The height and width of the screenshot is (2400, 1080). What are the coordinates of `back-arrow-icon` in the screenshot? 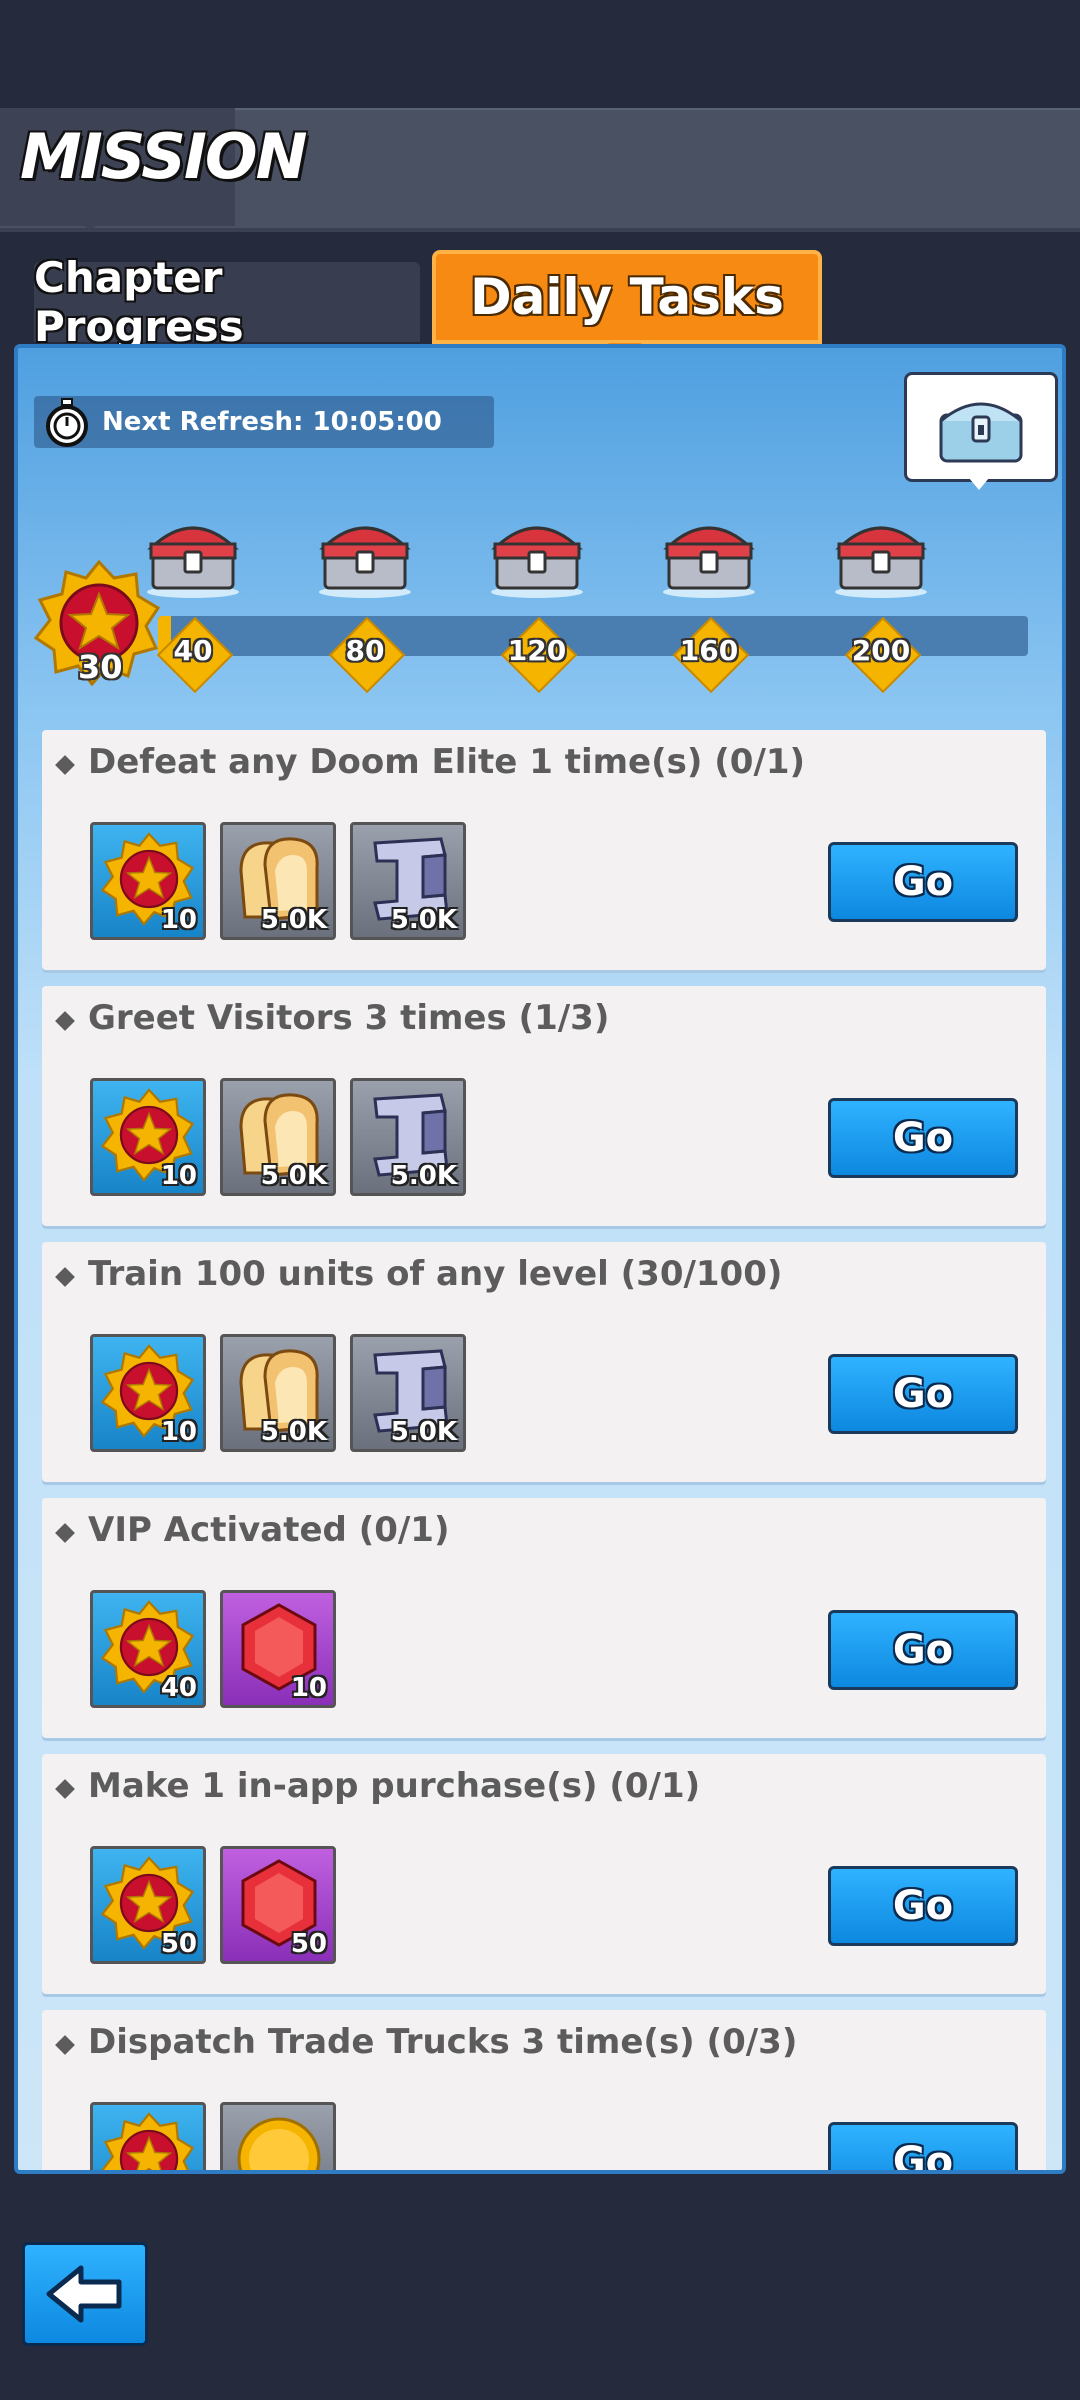 It's located at (84, 2294).